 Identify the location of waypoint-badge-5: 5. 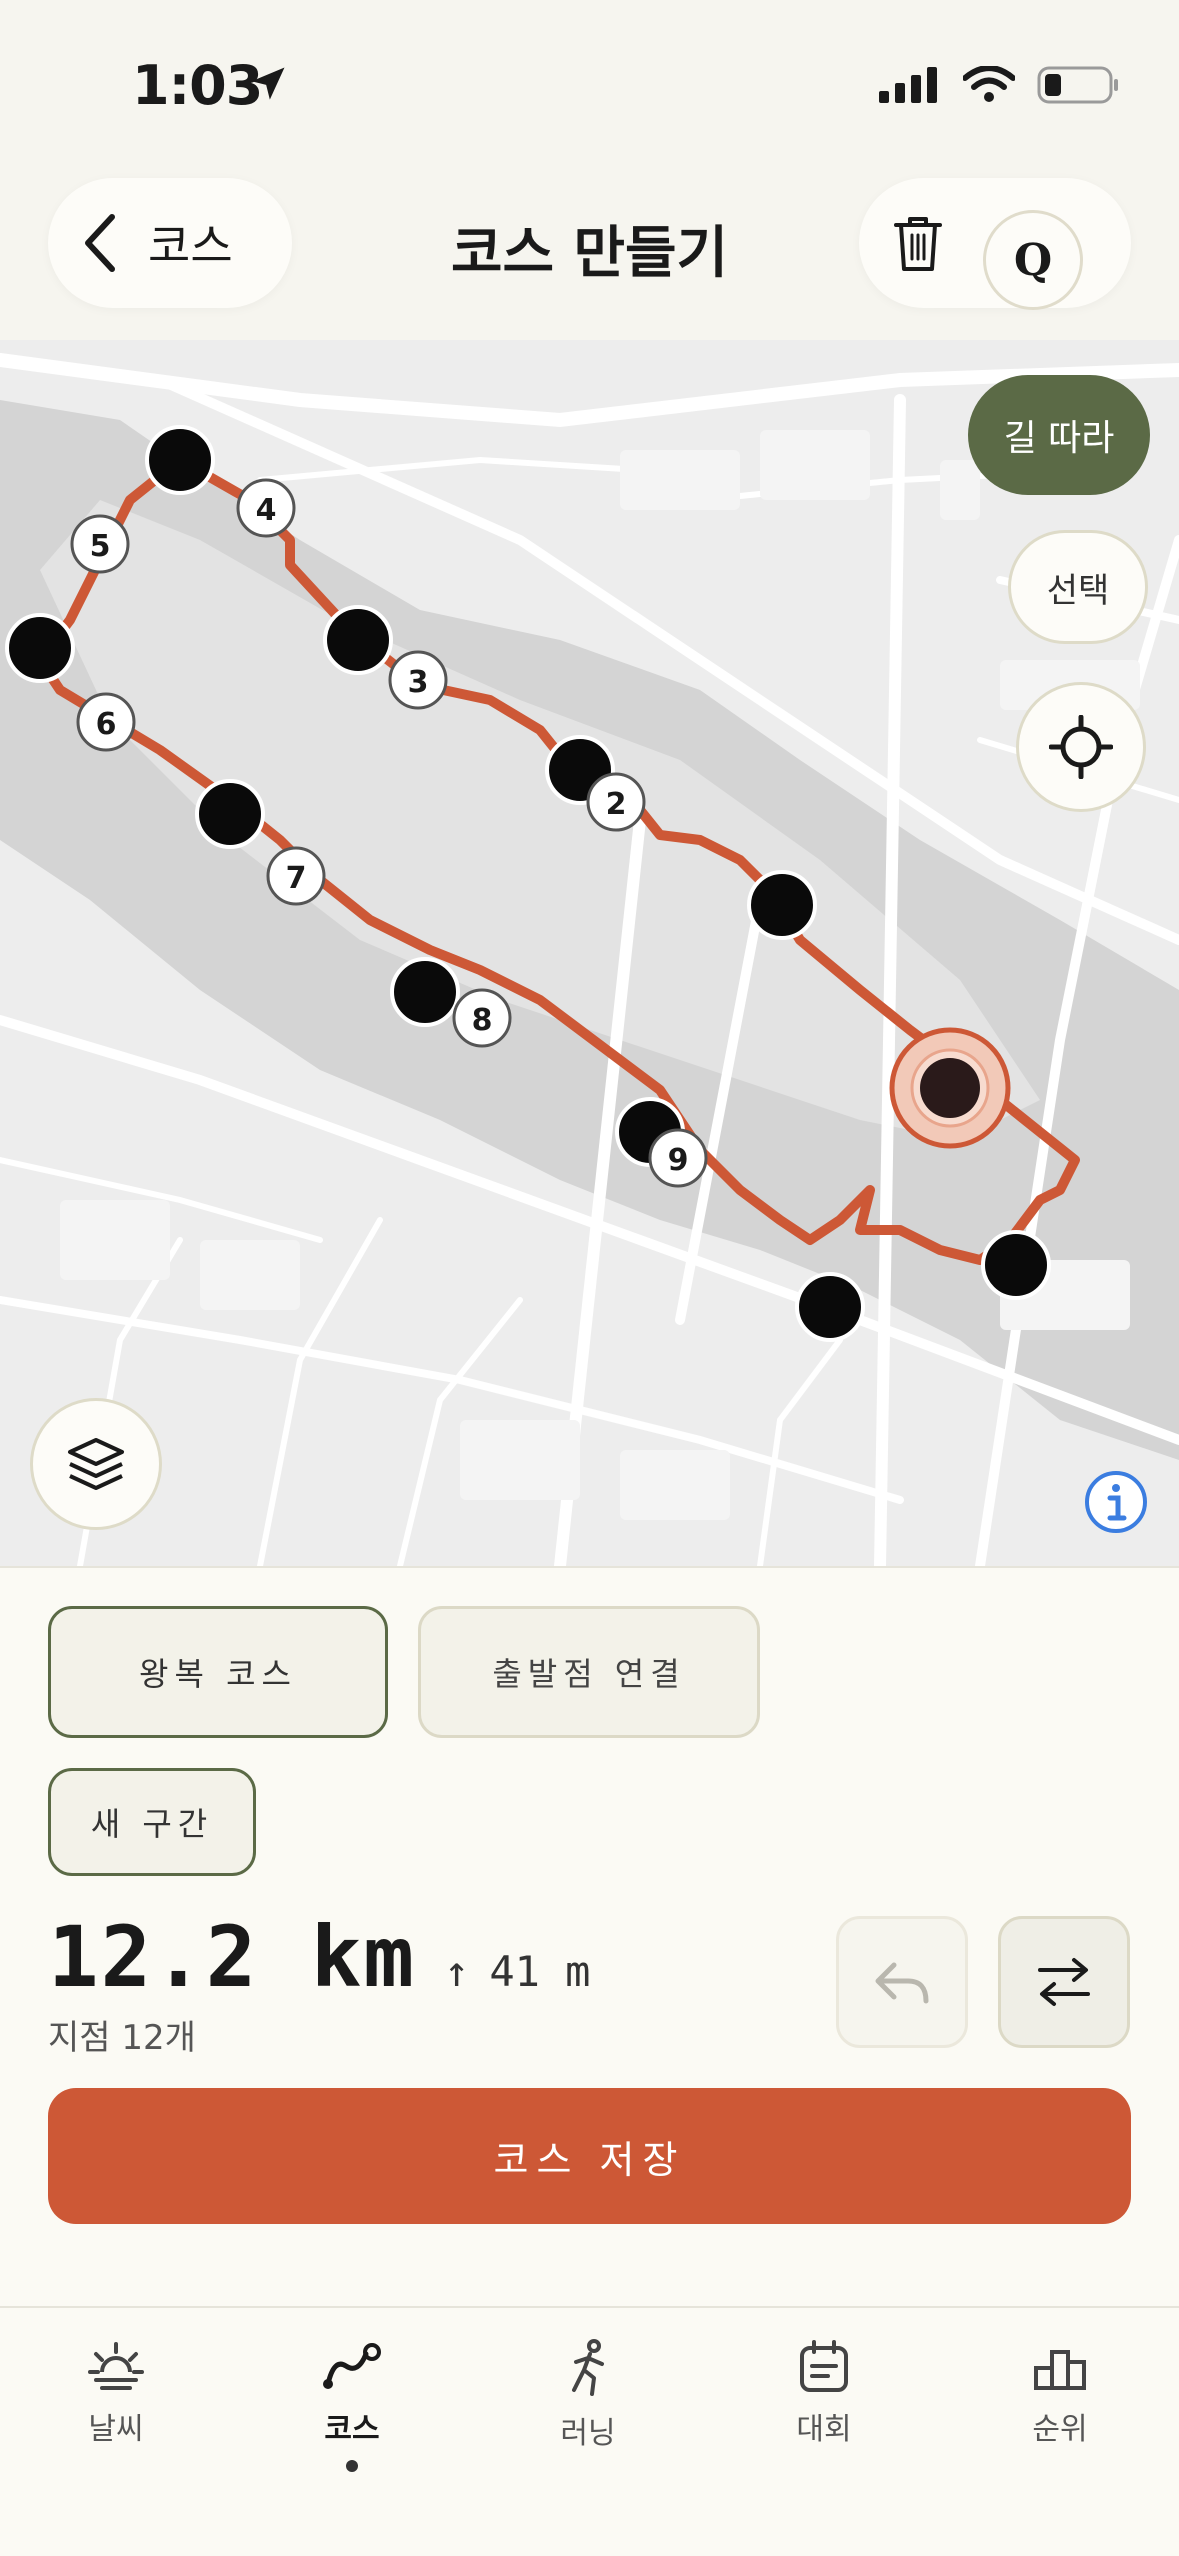
(100, 544).